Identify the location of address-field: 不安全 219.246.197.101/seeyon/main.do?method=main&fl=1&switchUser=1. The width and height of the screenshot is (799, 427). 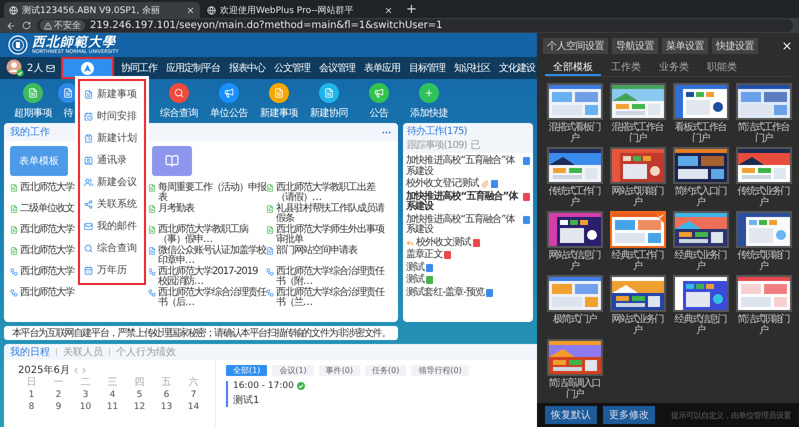
(415, 25).